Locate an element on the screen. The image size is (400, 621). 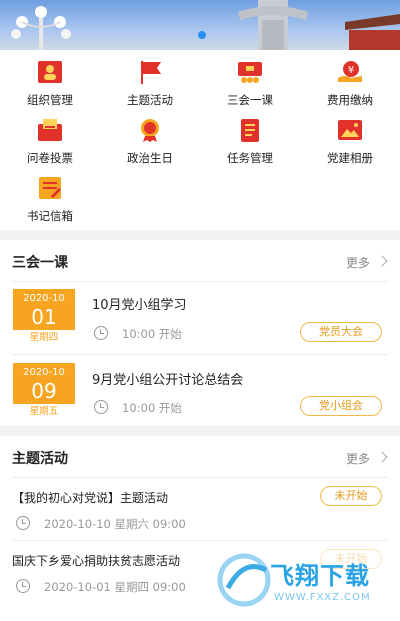
album-icon is located at coordinates (350, 130).